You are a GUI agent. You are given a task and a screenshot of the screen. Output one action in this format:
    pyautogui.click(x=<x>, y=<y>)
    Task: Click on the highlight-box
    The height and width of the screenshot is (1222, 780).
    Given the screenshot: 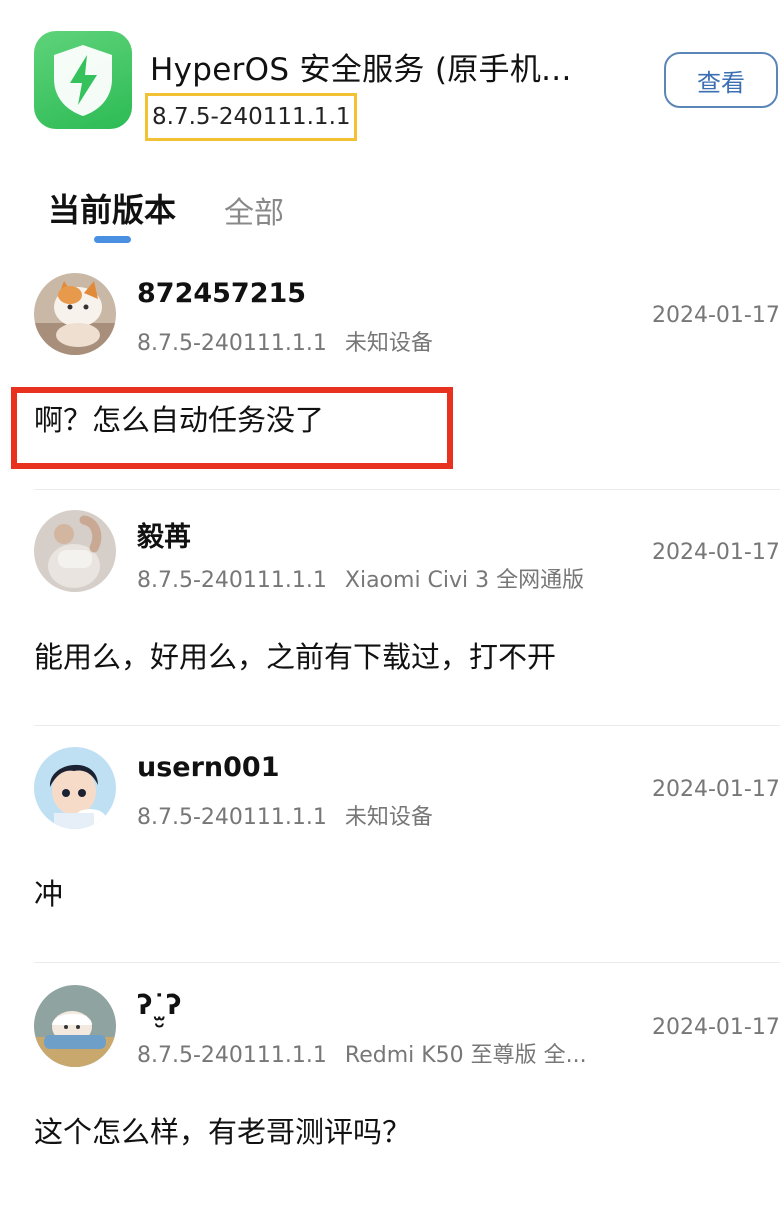 What is the action you would take?
    pyautogui.click(x=232, y=428)
    